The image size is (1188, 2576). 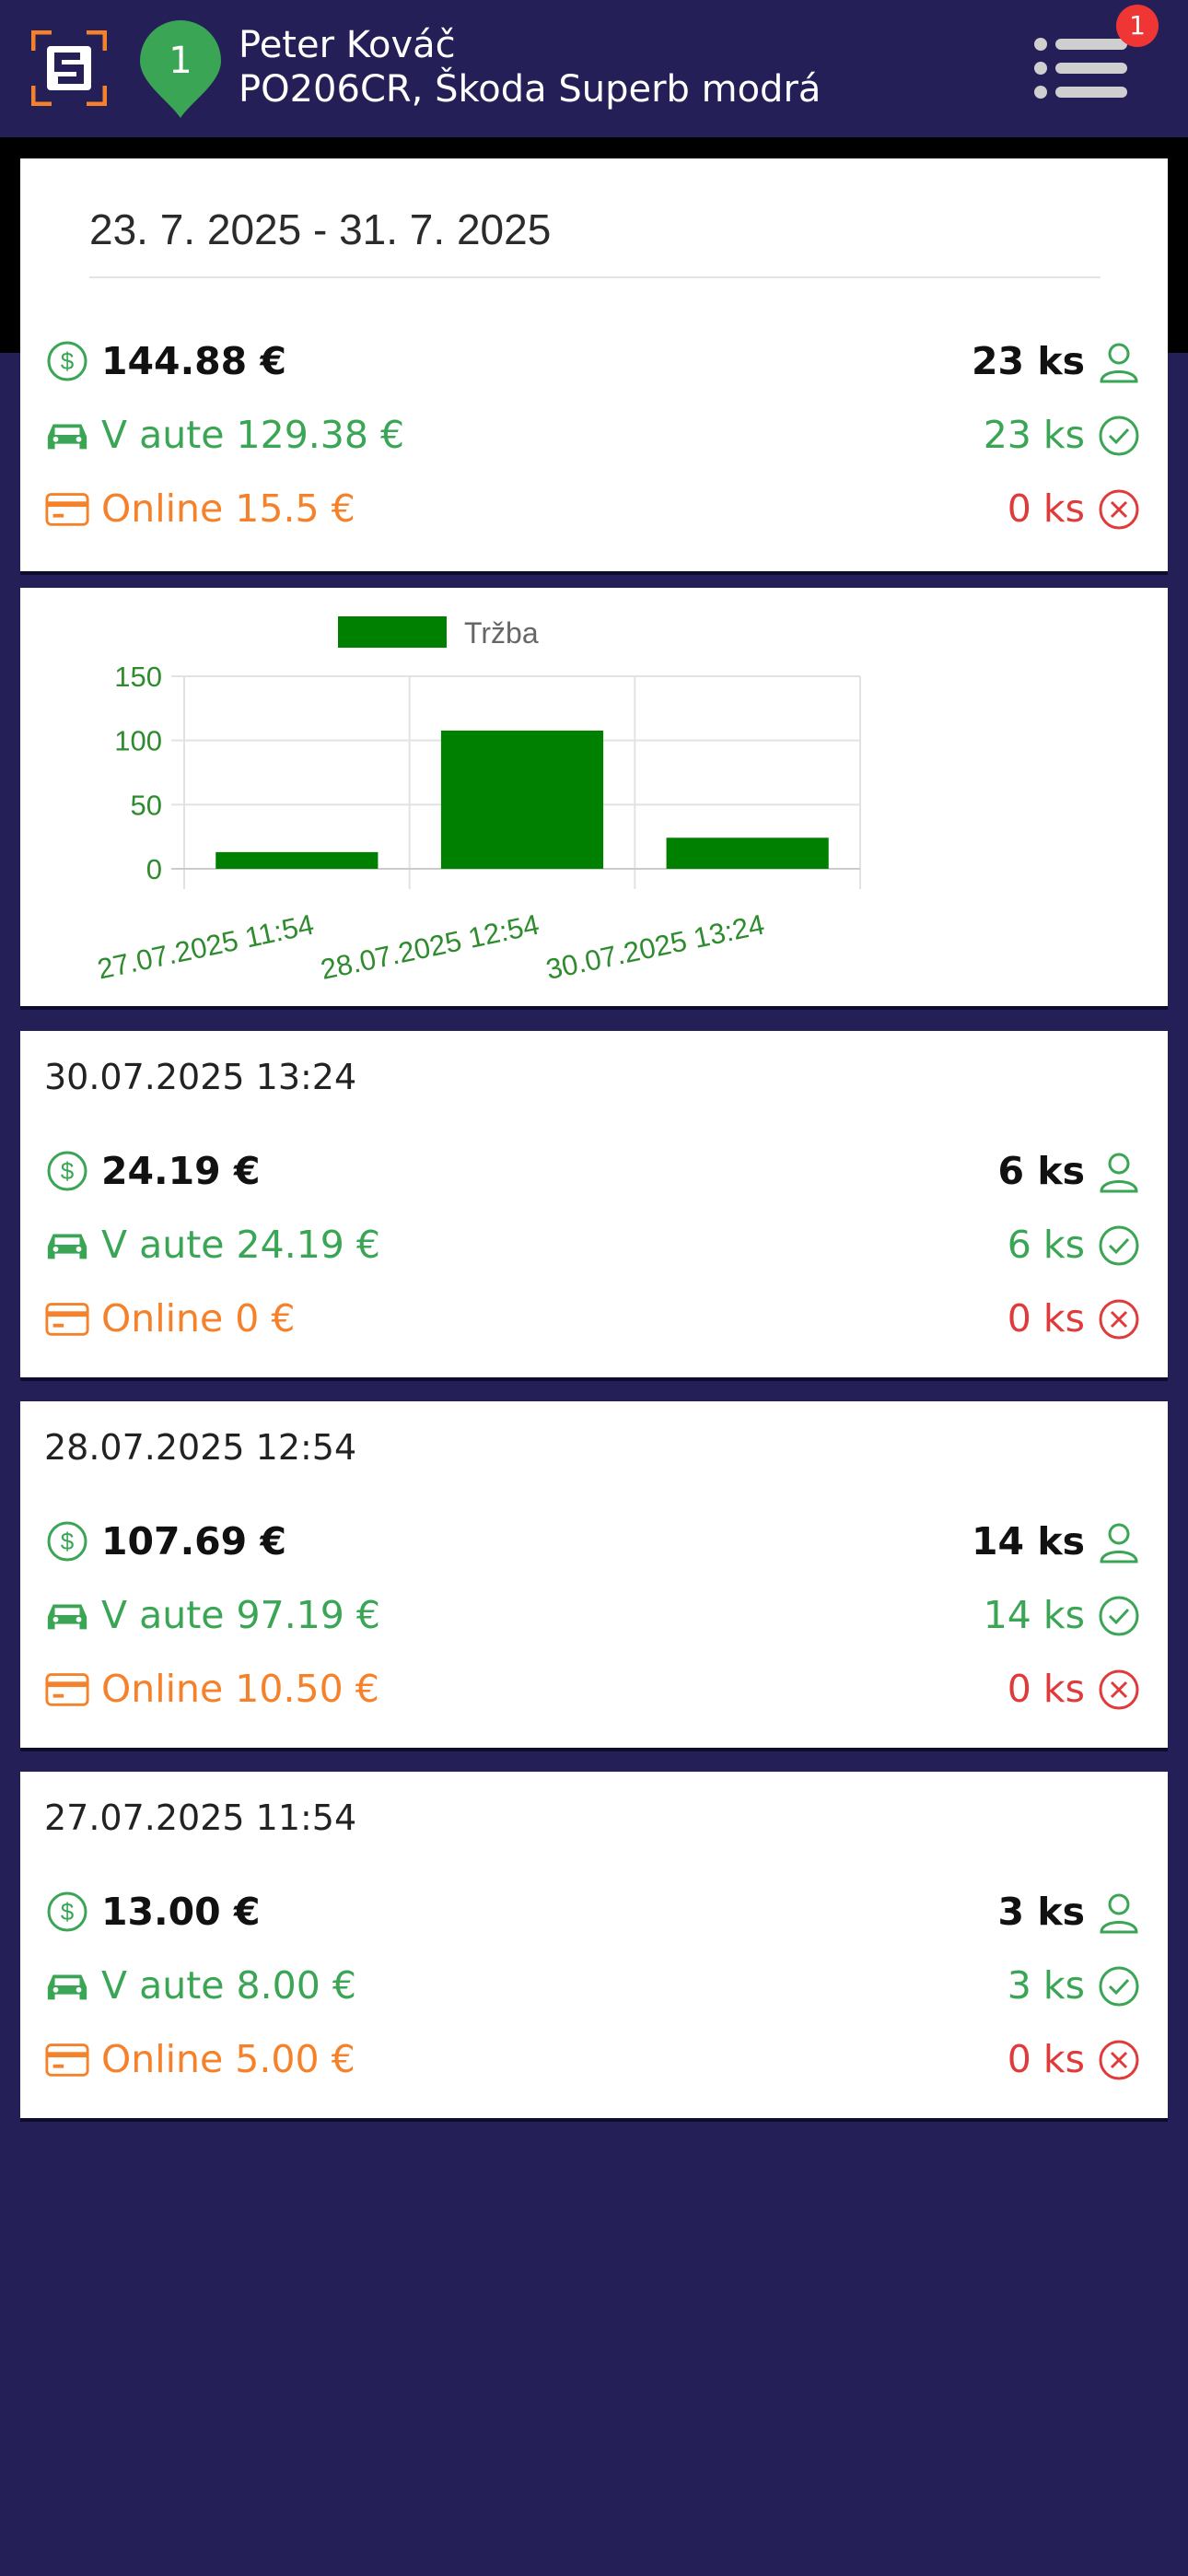 I want to click on x-tick-label: 28.07.2025 12:54, so click(x=430, y=947).